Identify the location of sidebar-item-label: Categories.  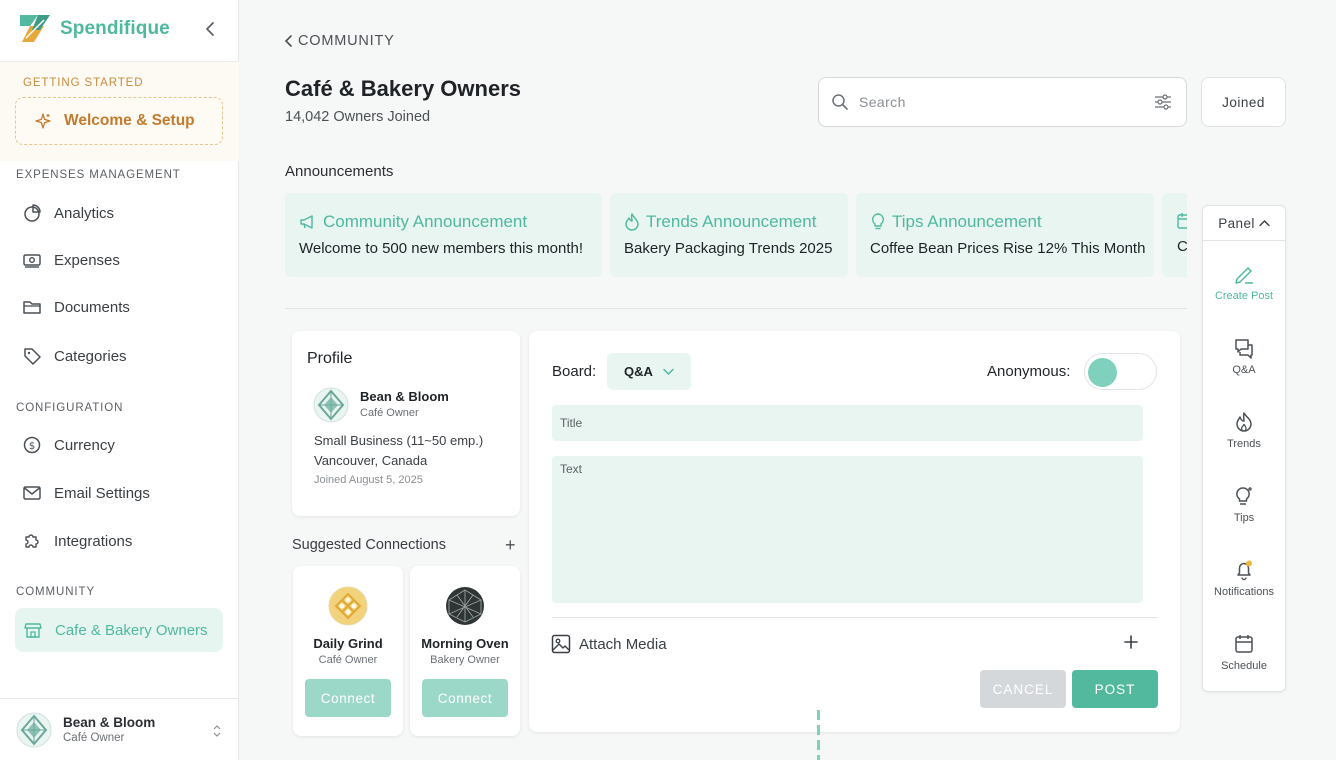
(90, 356).